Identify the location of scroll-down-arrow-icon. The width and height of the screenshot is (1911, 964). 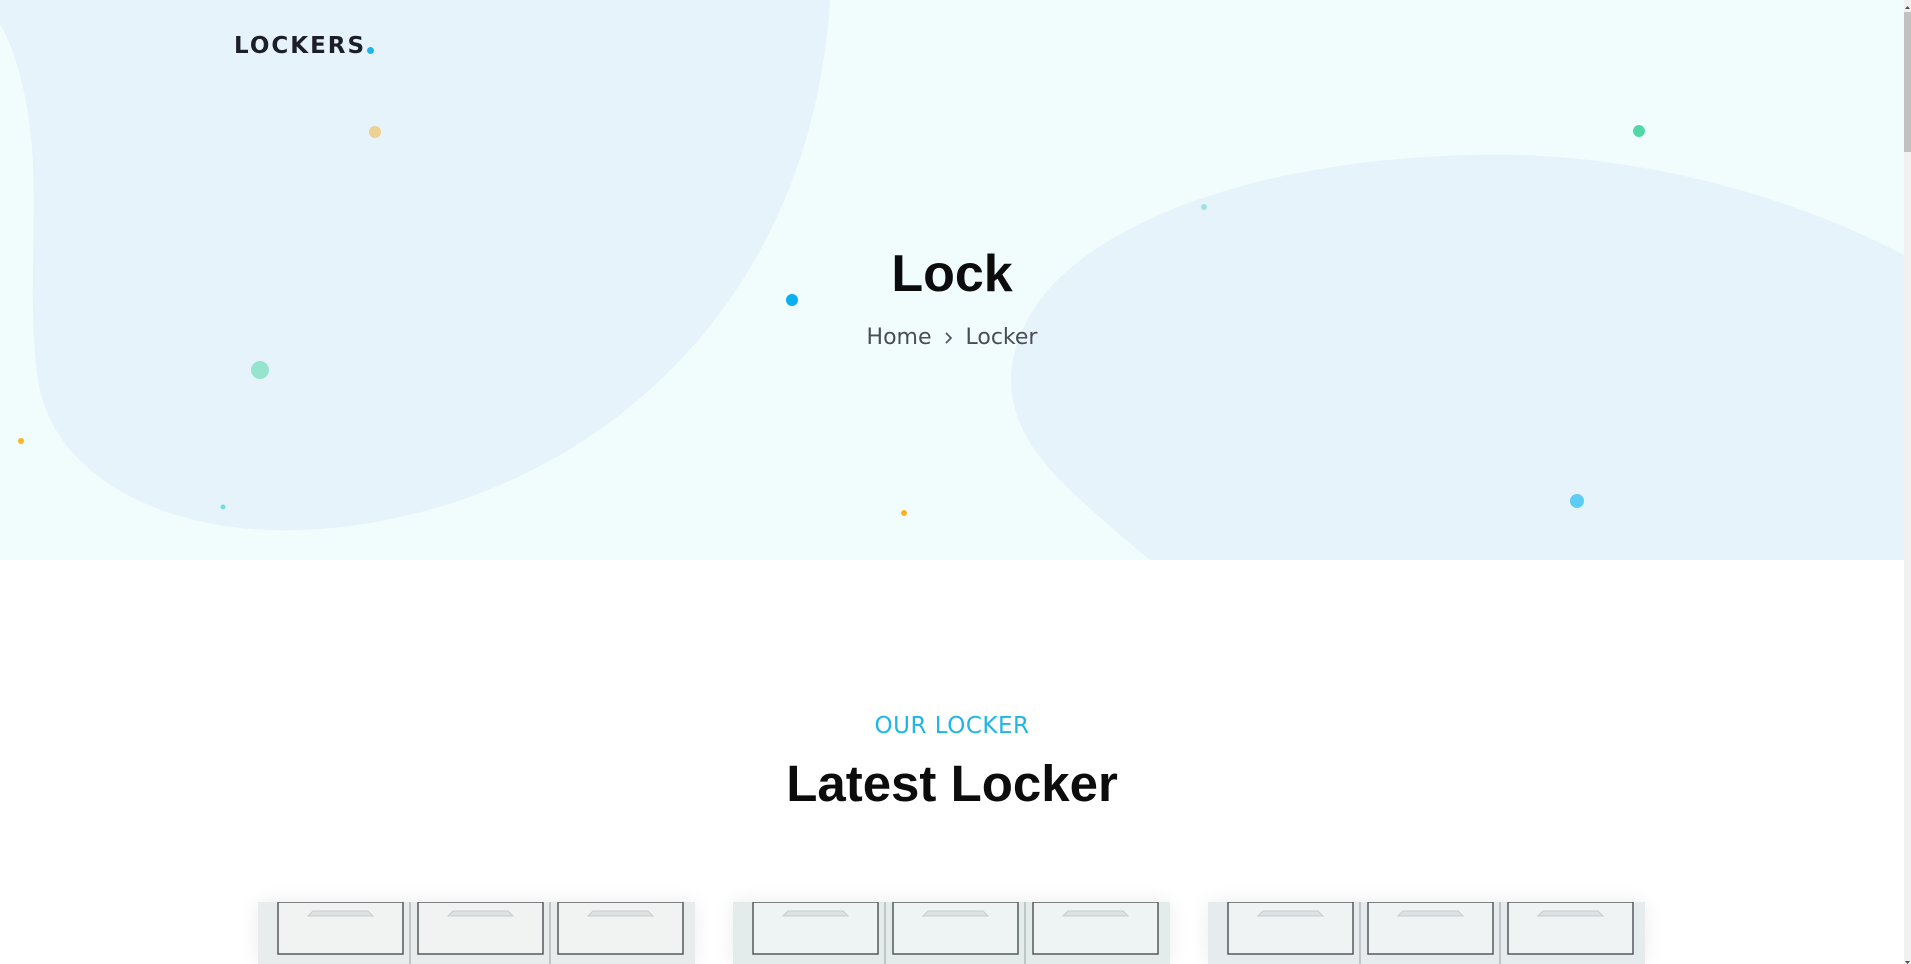
(1907, 959).